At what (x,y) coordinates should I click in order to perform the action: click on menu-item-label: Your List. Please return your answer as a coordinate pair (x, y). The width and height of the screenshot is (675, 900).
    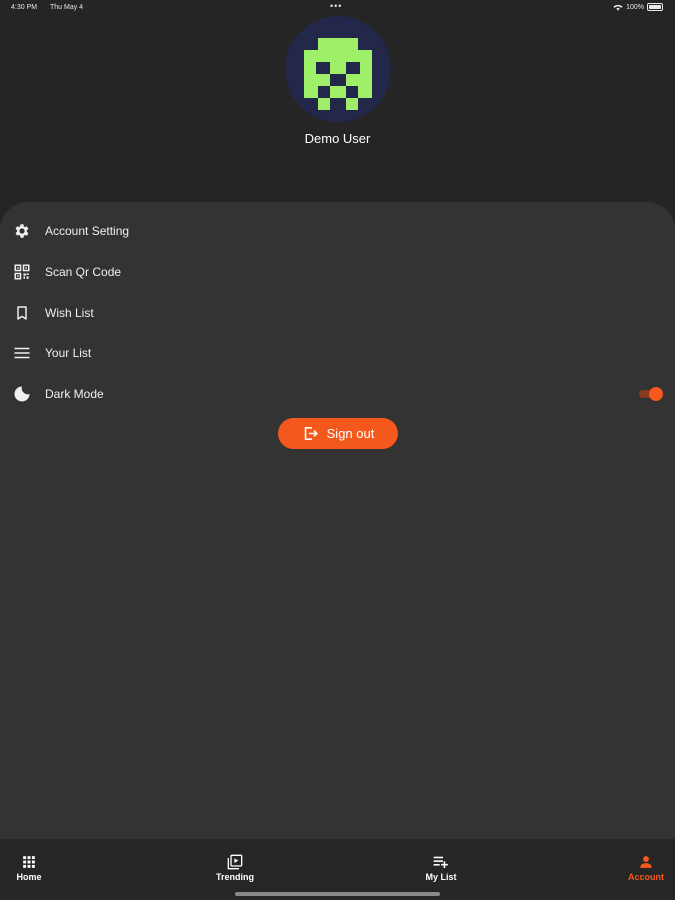
    Looking at the image, I should click on (68, 353).